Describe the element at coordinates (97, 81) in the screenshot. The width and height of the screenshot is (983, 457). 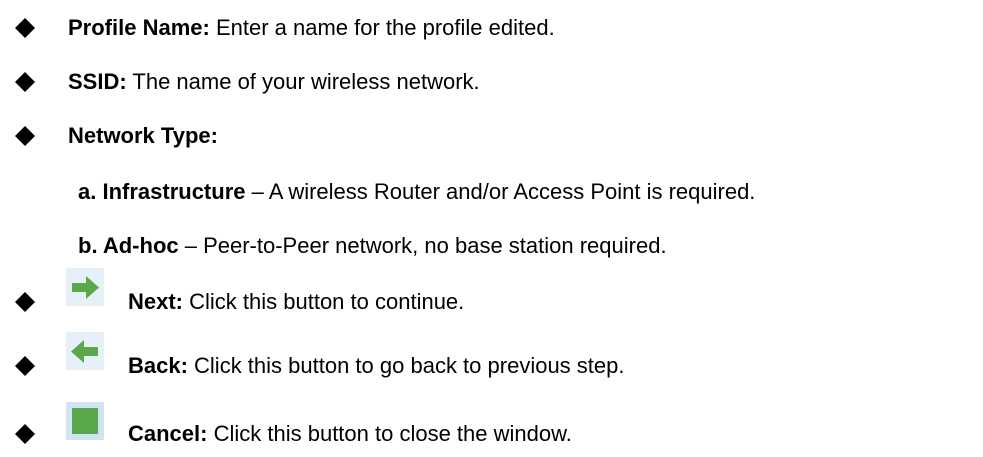
I see `item-term: SSID:` at that location.